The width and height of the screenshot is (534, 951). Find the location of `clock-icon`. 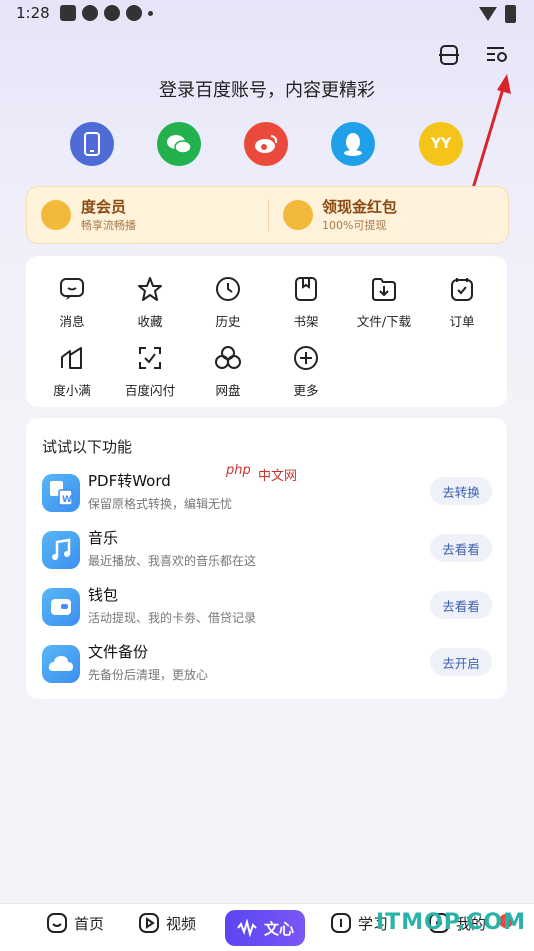

clock-icon is located at coordinates (228, 289).